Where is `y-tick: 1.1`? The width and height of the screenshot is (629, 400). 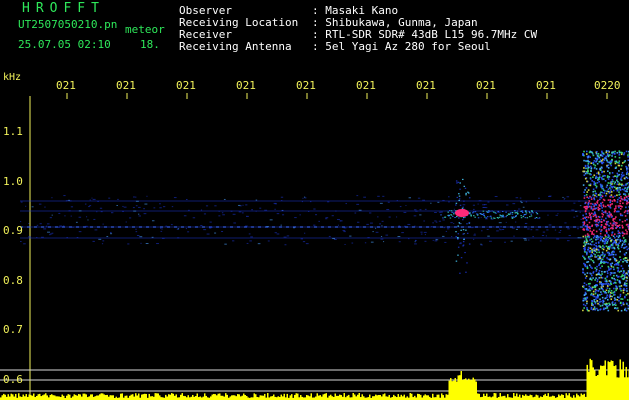 y-tick: 1.1 is located at coordinates (13, 131).